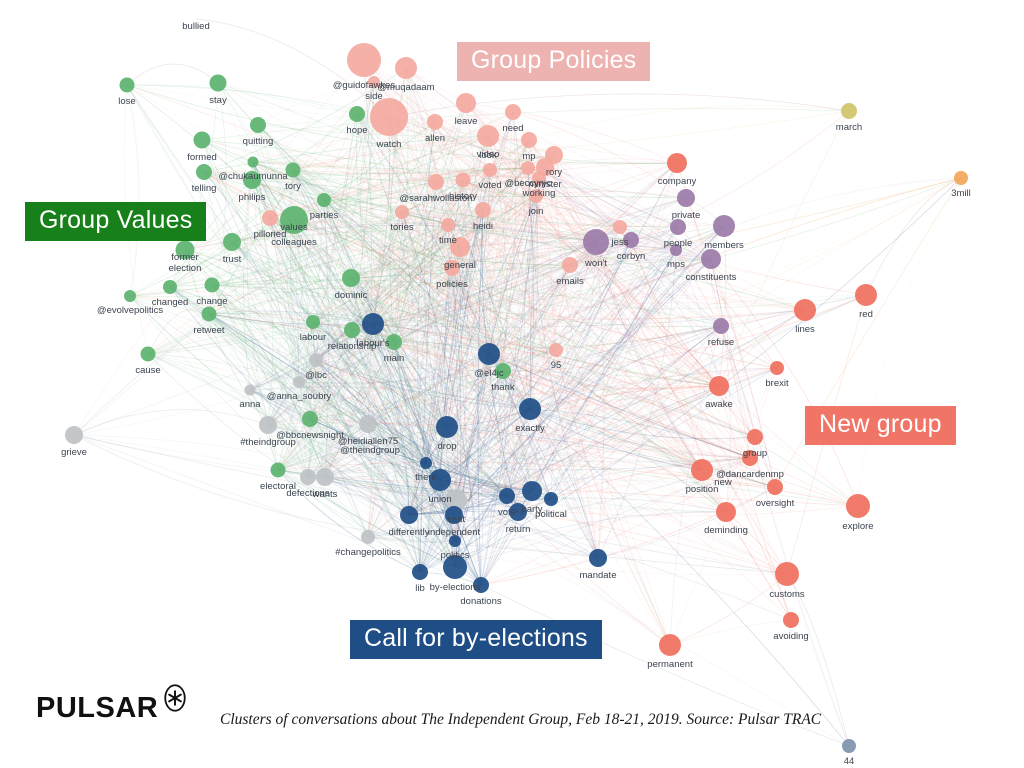  What do you see at coordinates (202, 157) in the screenshot?
I see `graph-node-label: formed` at bounding box center [202, 157].